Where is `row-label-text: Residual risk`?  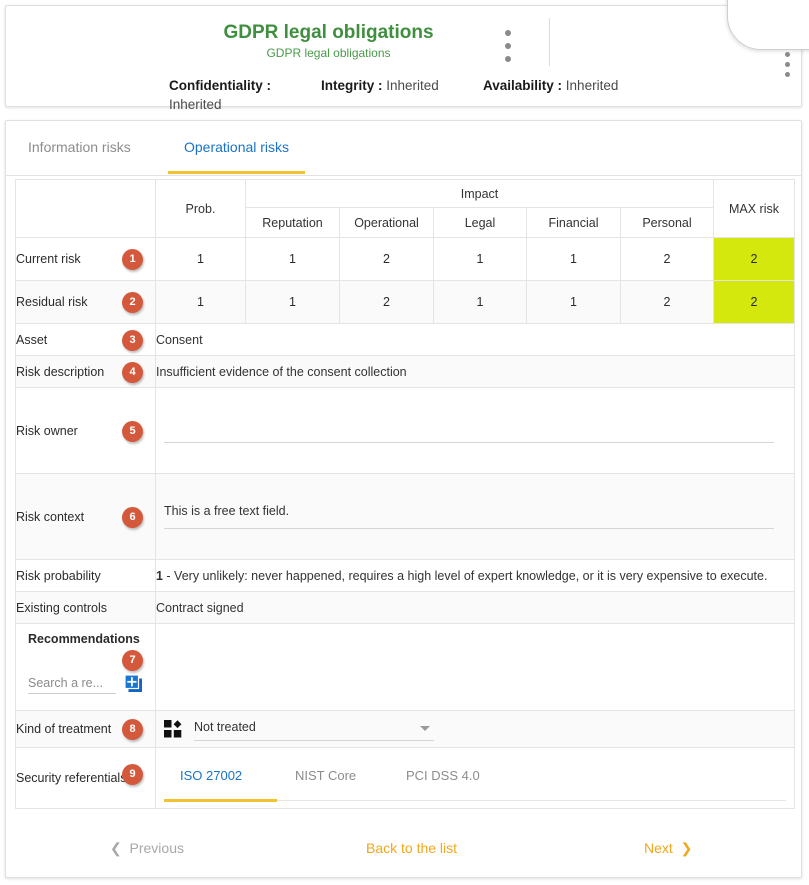 row-label-text: Residual risk is located at coordinates (52, 302).